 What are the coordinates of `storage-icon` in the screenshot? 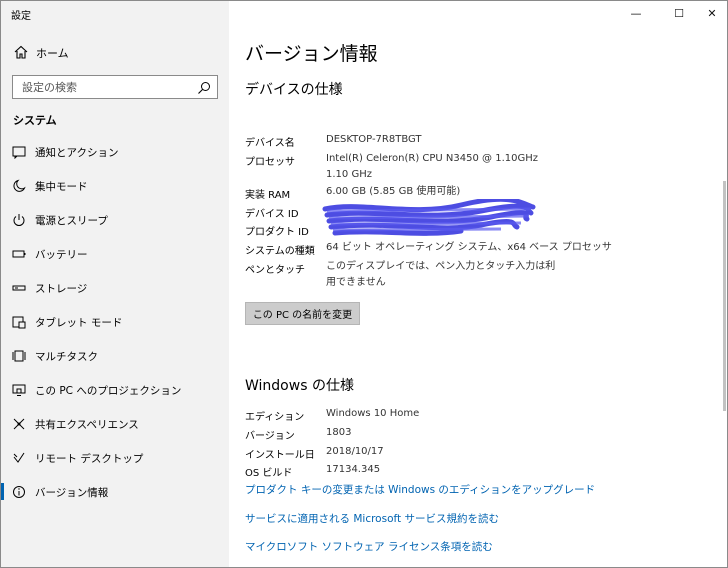 It's located at (19, 287).